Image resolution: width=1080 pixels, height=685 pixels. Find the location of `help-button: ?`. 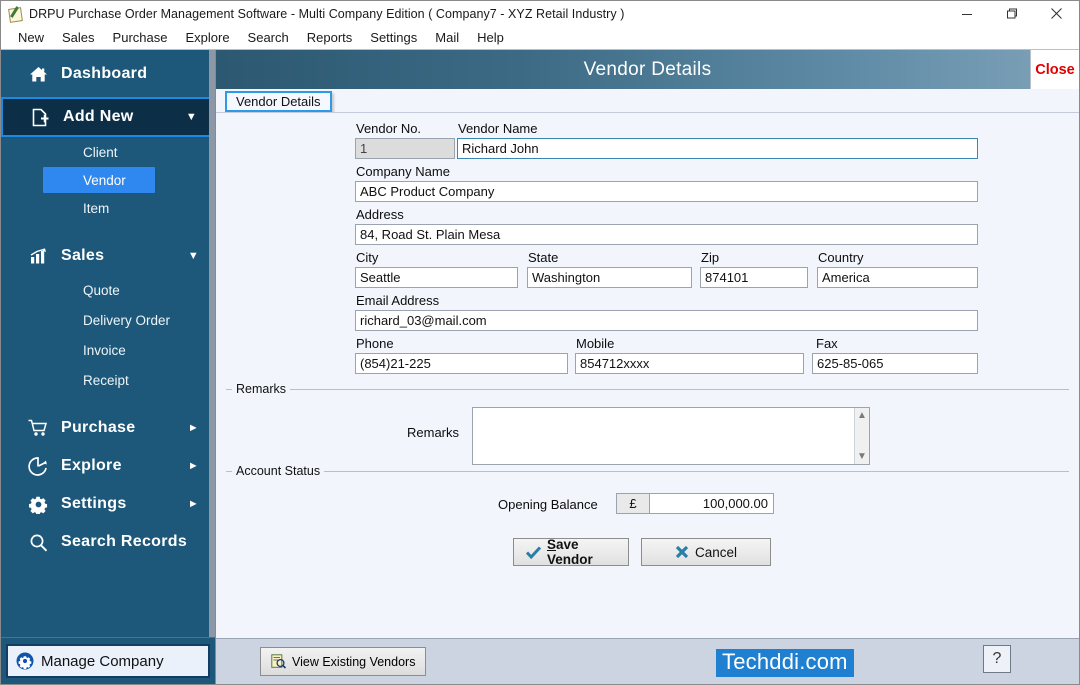

help-button: ? is located at coordinates (997, 659).